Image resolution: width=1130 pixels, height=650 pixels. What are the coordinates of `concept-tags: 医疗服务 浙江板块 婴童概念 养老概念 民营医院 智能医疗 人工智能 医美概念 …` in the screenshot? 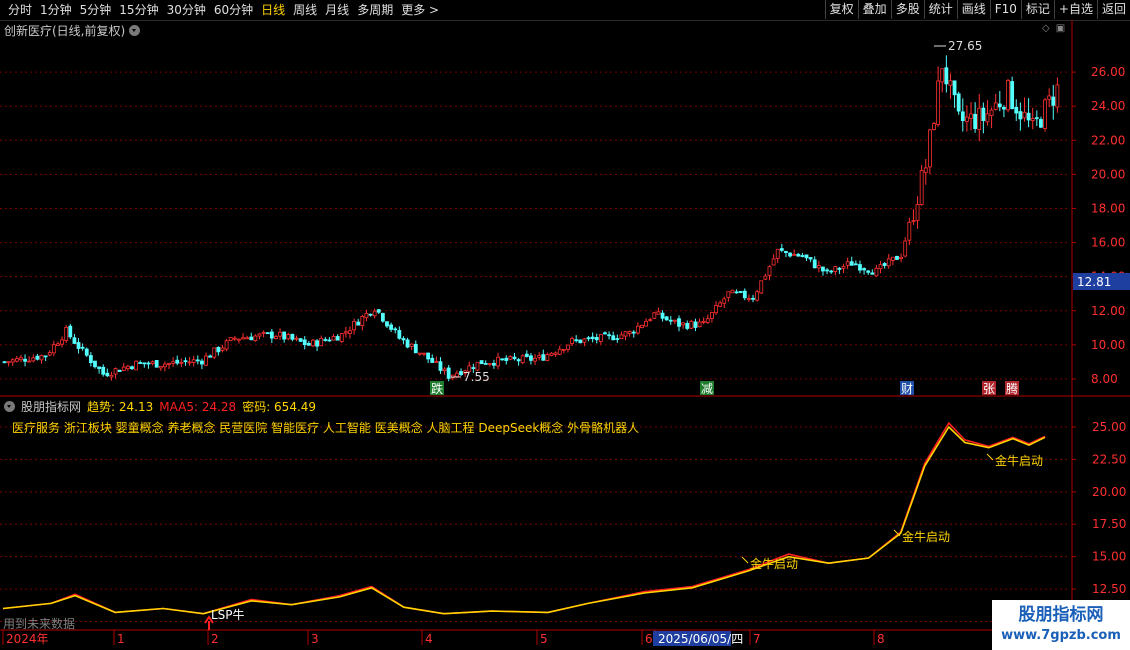 It's located at (326, 428).